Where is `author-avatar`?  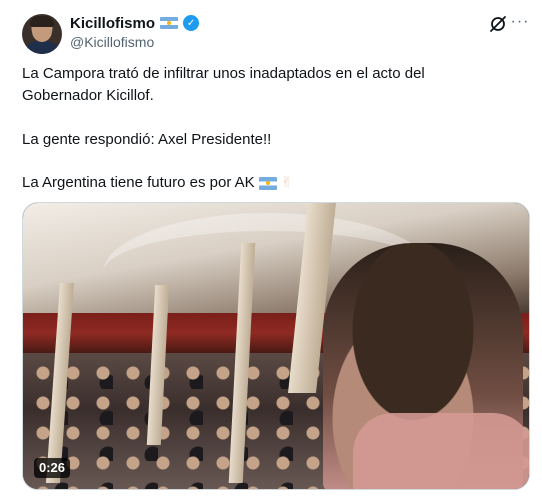
author-avatar is located at coordinates (42, 34).